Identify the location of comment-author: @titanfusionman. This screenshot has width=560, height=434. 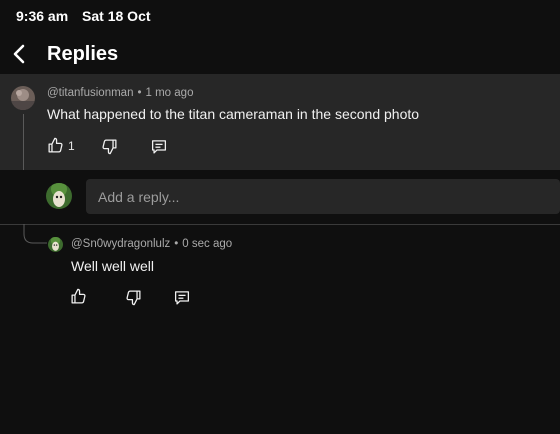
(90, 93).